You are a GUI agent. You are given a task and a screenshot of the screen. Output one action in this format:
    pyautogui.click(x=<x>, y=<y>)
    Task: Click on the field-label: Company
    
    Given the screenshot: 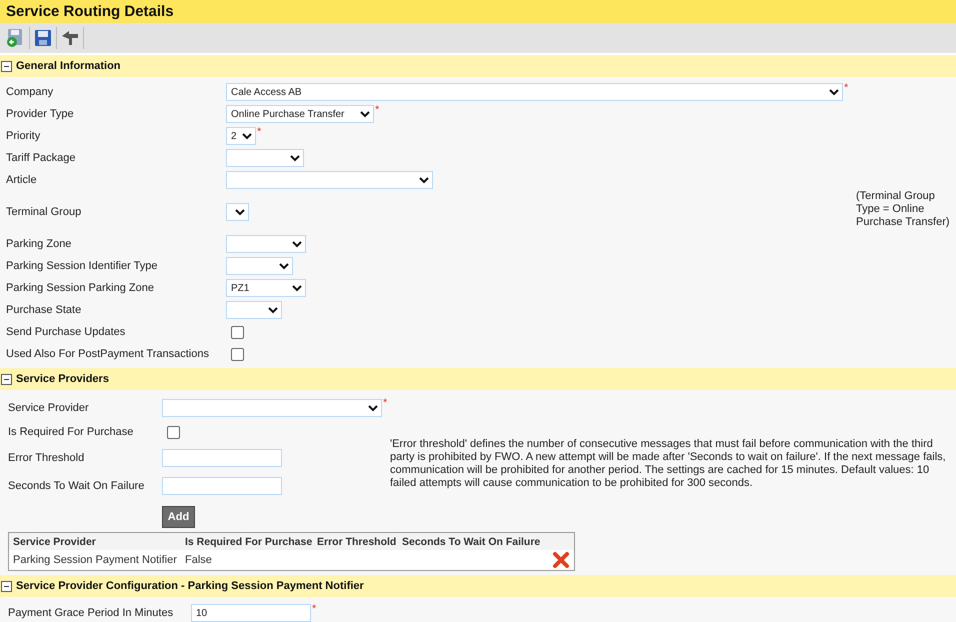 What is the action you would take?
    pyautogui.click(x=29, y=92)
    